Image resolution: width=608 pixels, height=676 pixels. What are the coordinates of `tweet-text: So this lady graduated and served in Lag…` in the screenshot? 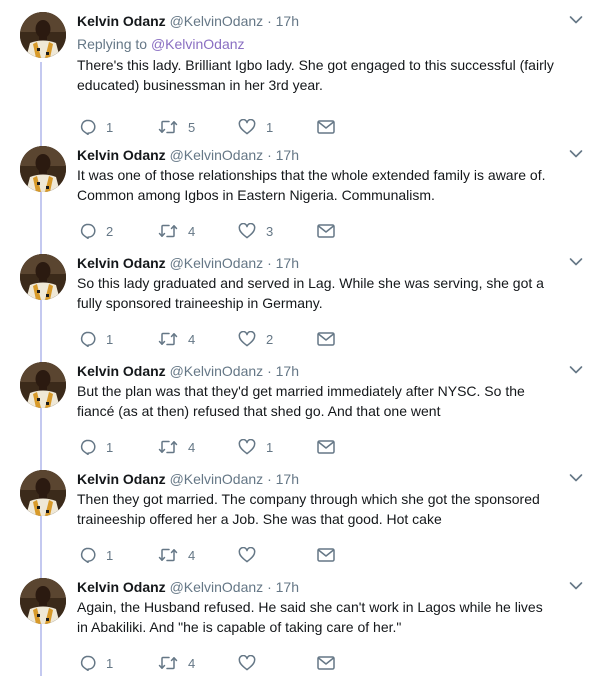 It's located at (310, 293).